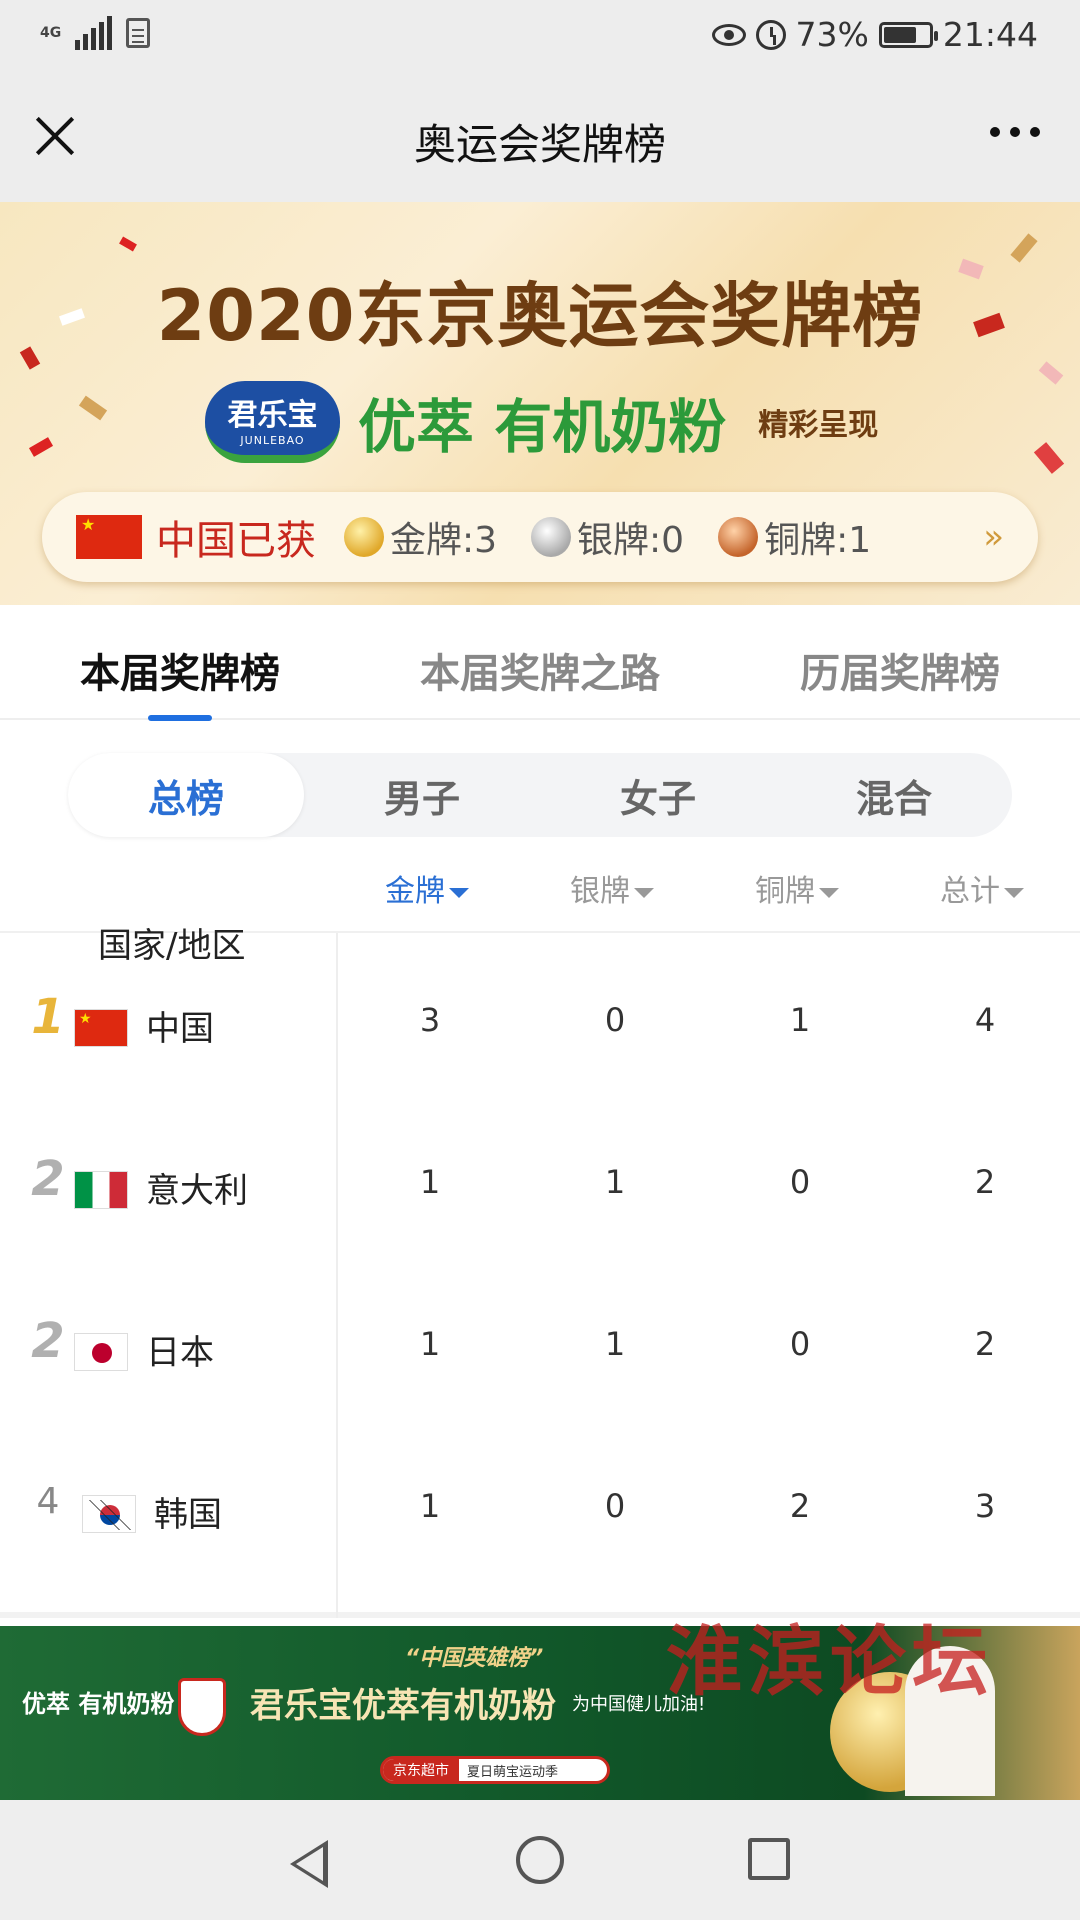 This screenshot has height=1920, width=1080. Describe the element at coordinates (832, 34) in the screenshot. I see `battery-percent: 73%` at that location.